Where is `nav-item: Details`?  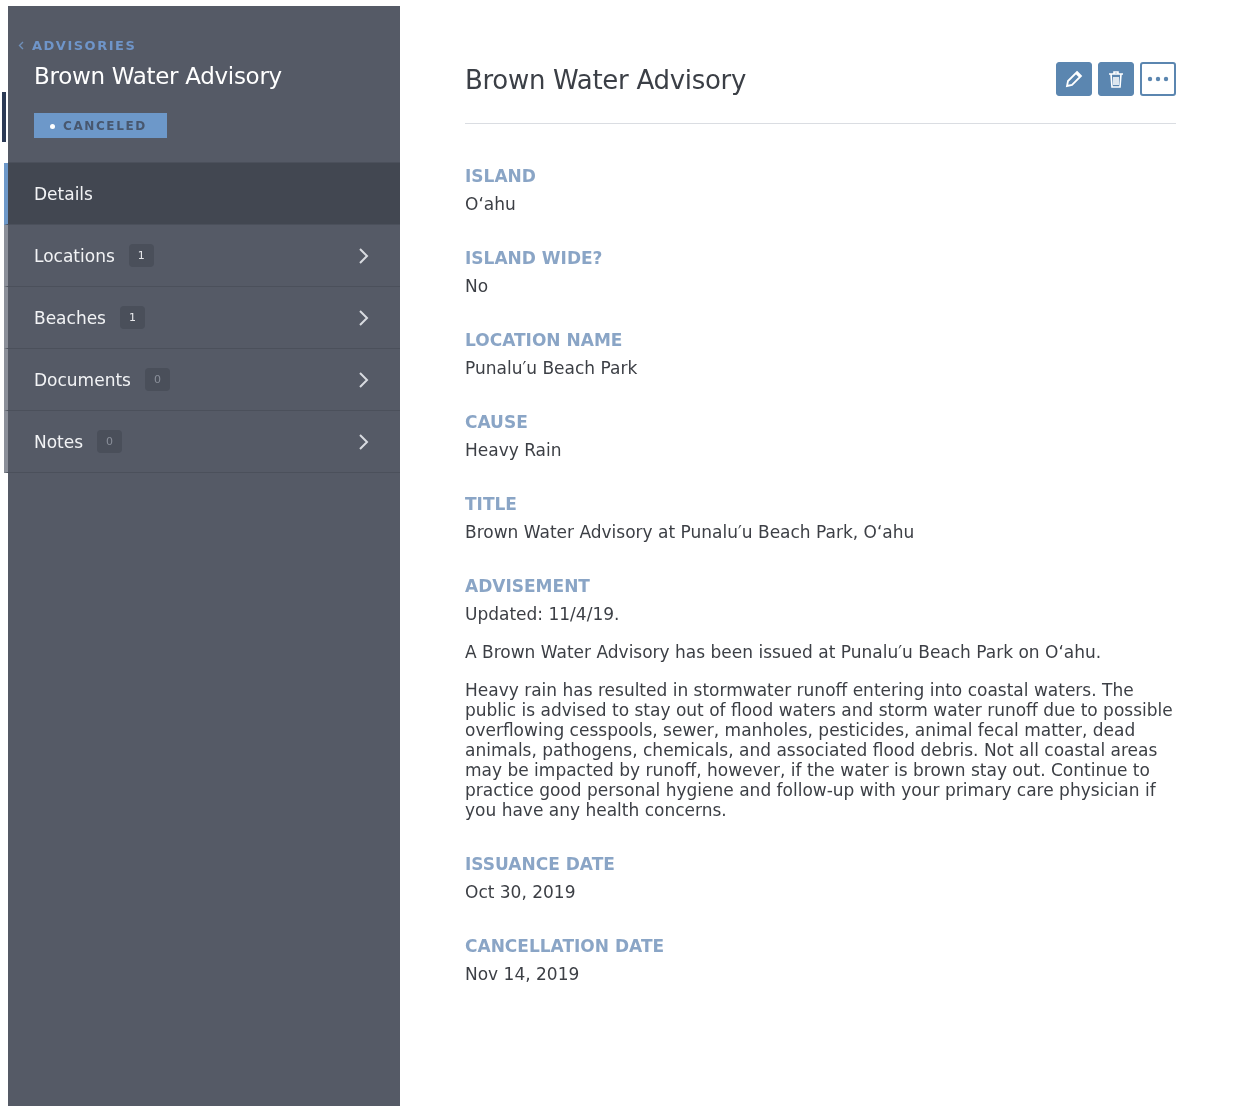 nav-item: Details is located at coordinates (202, 194).